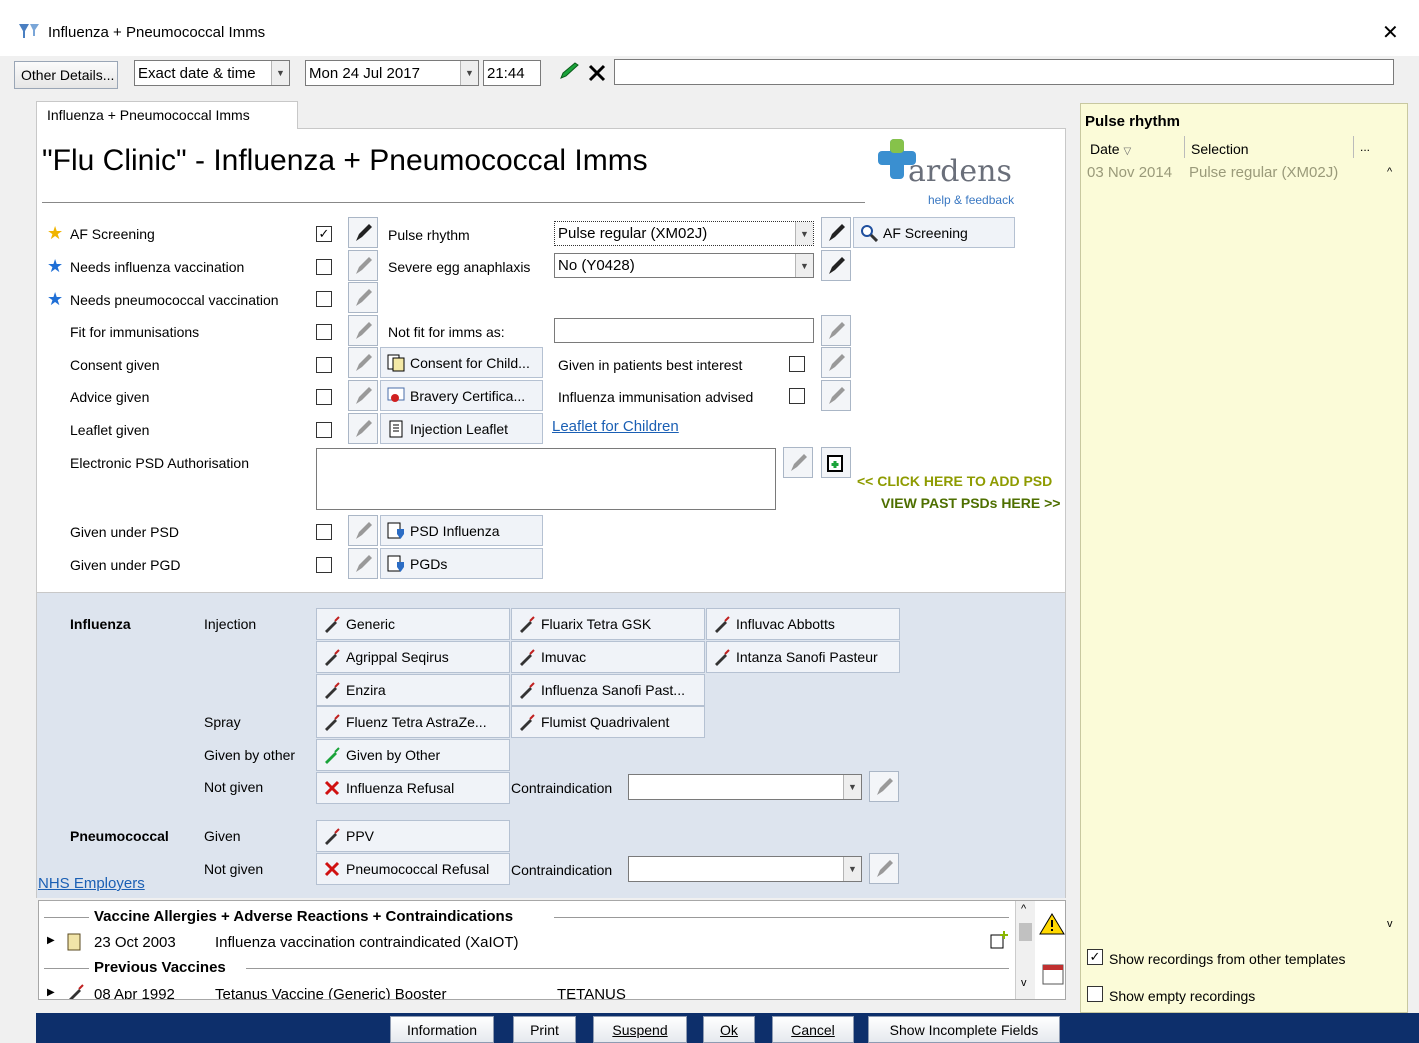 The width and height of the screenshot is (1419, 1043). I want to click on checkbox-show-other-templates: ✓, so click(1095, 957).